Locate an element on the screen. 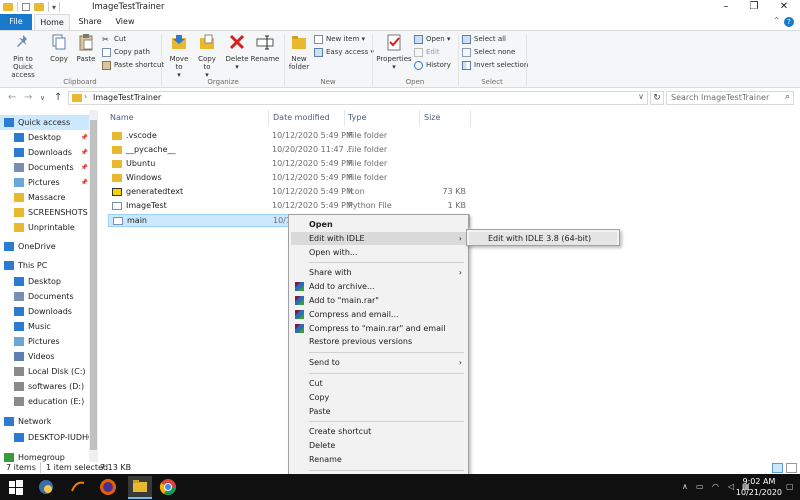  maximize-button: ❐ is located at coordinates (754, 7).